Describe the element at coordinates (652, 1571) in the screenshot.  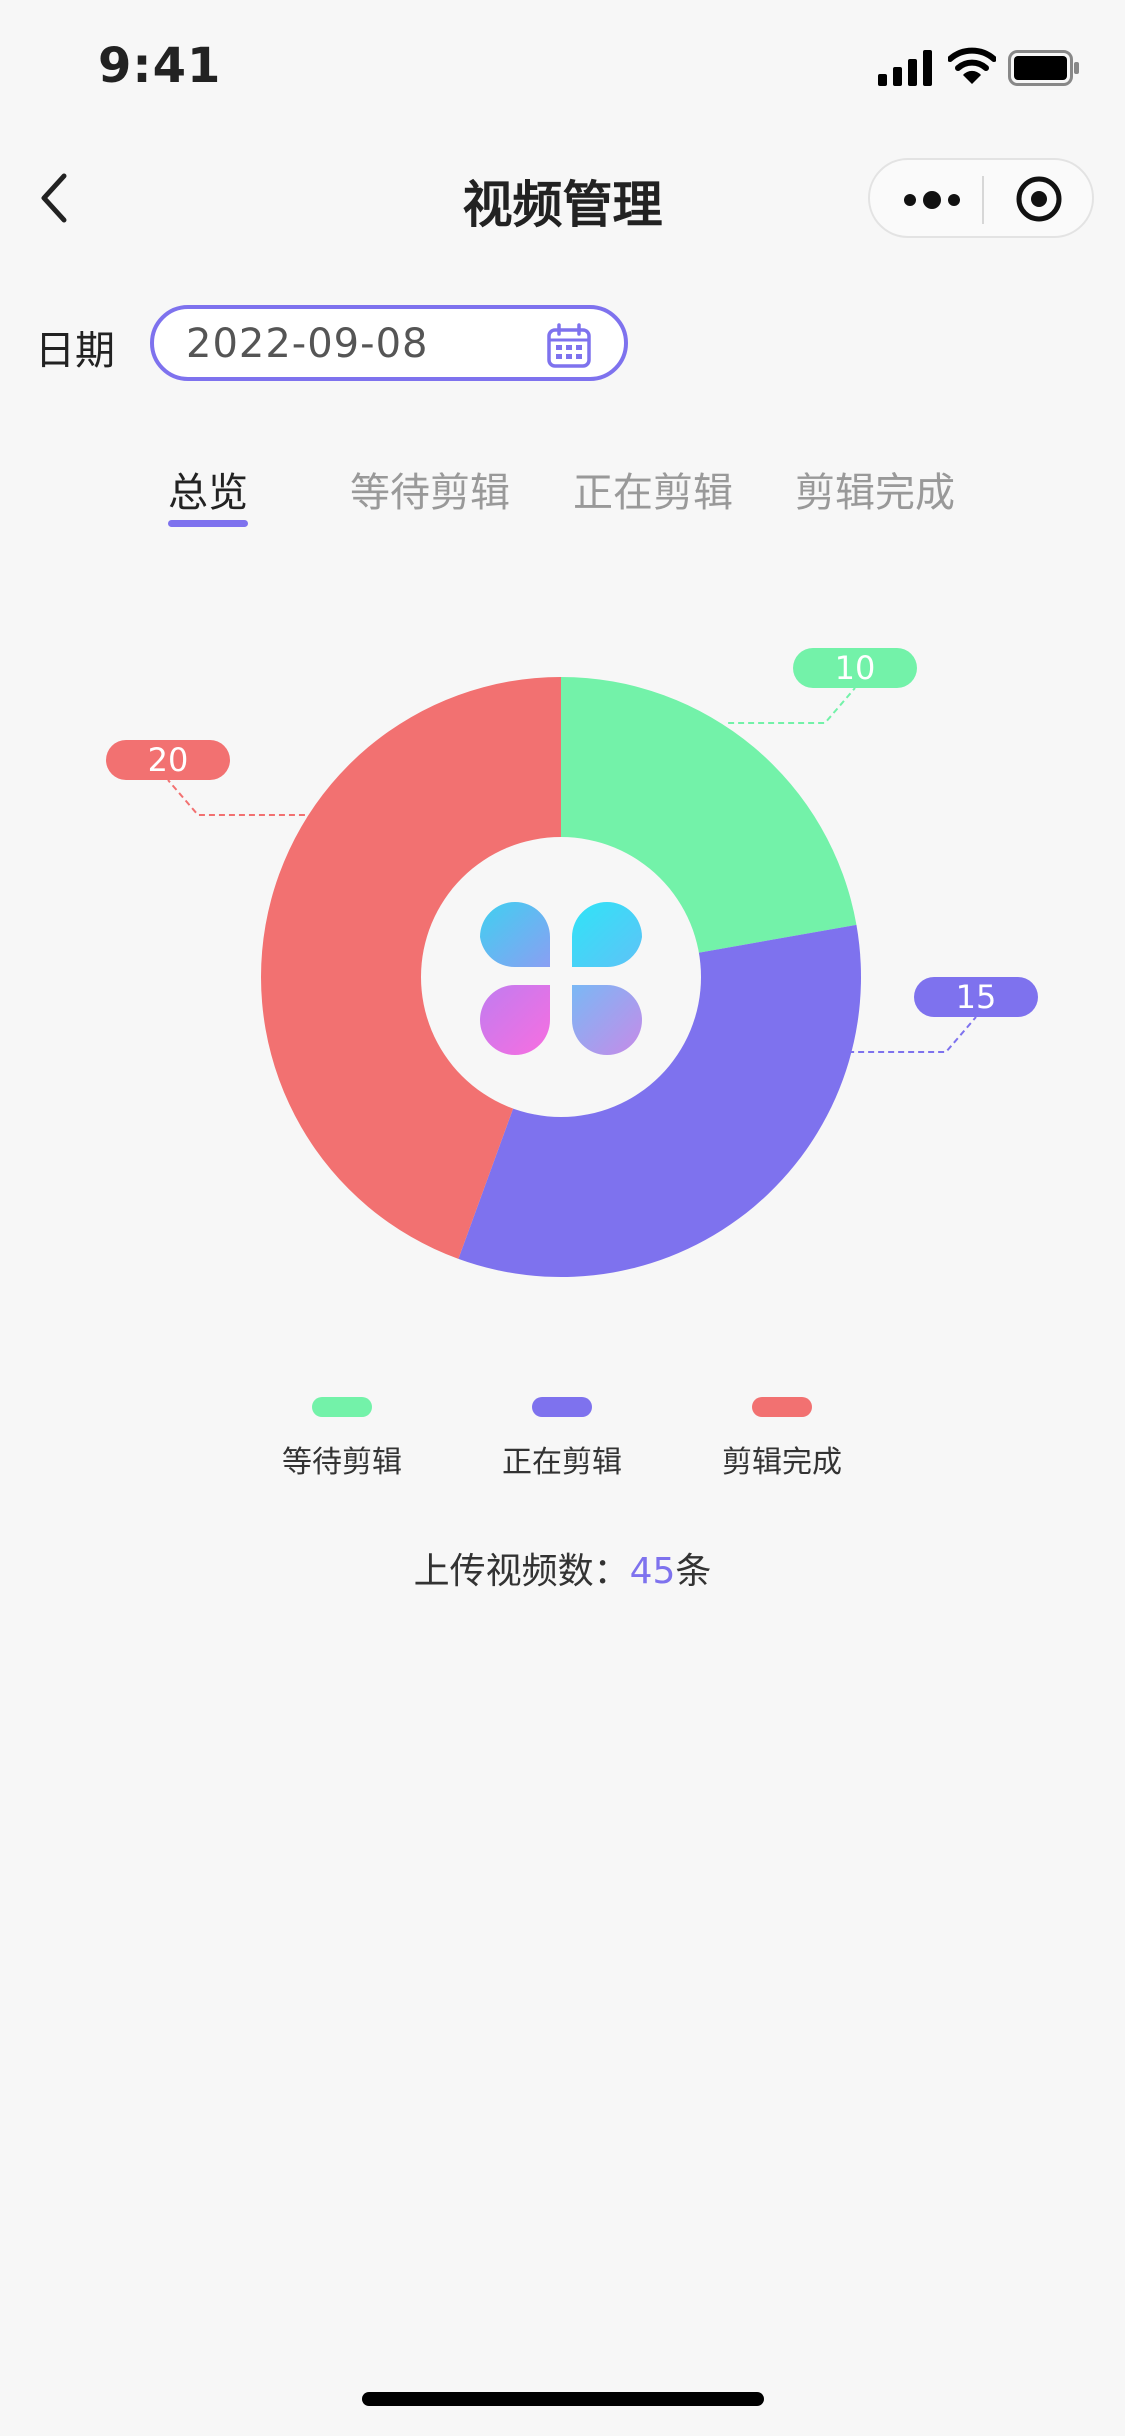
I see `summary-count: 45` at that location.